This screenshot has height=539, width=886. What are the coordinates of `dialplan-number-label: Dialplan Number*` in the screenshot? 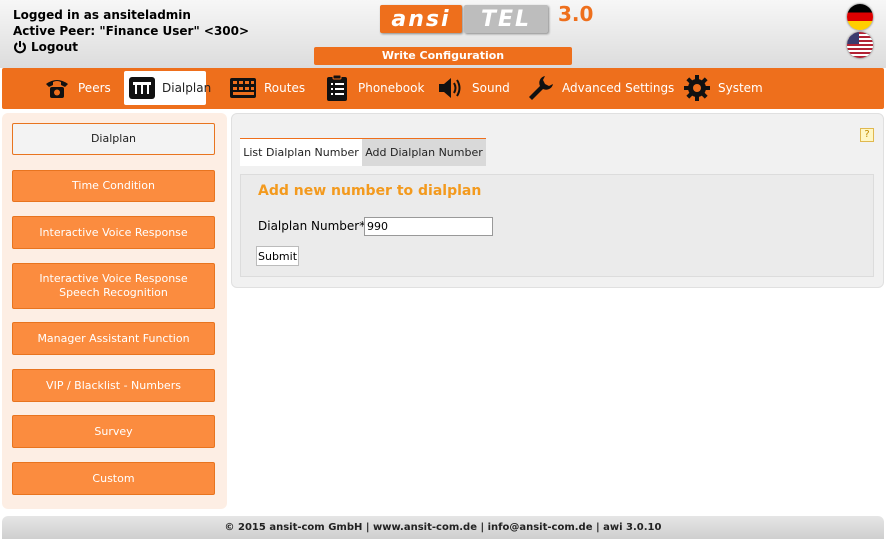 It's located at (312, 226).